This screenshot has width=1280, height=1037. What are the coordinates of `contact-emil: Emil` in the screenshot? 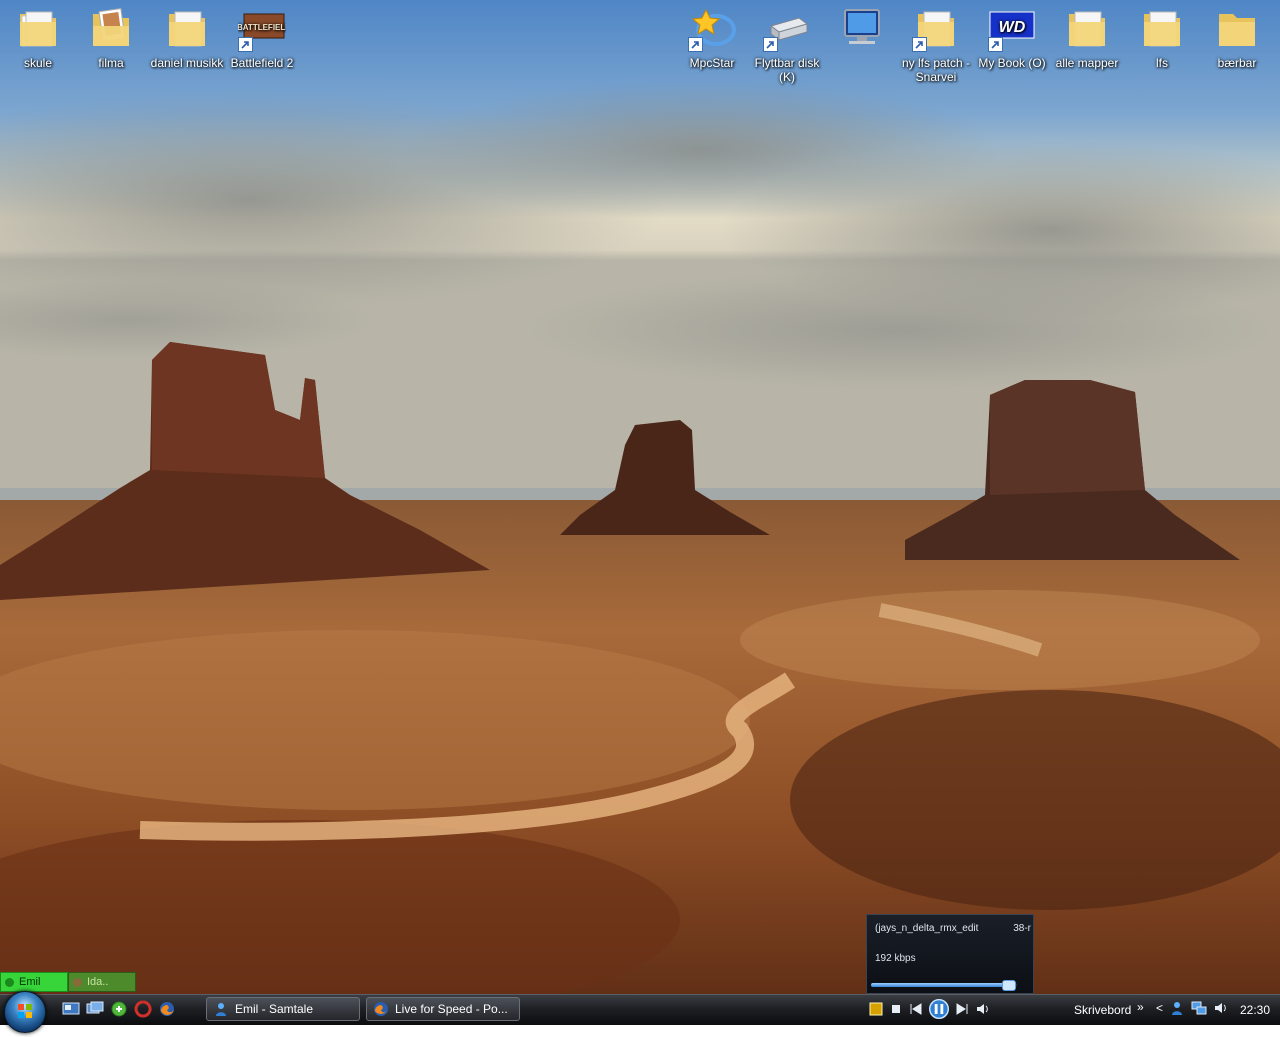 It's located at (34, 982).